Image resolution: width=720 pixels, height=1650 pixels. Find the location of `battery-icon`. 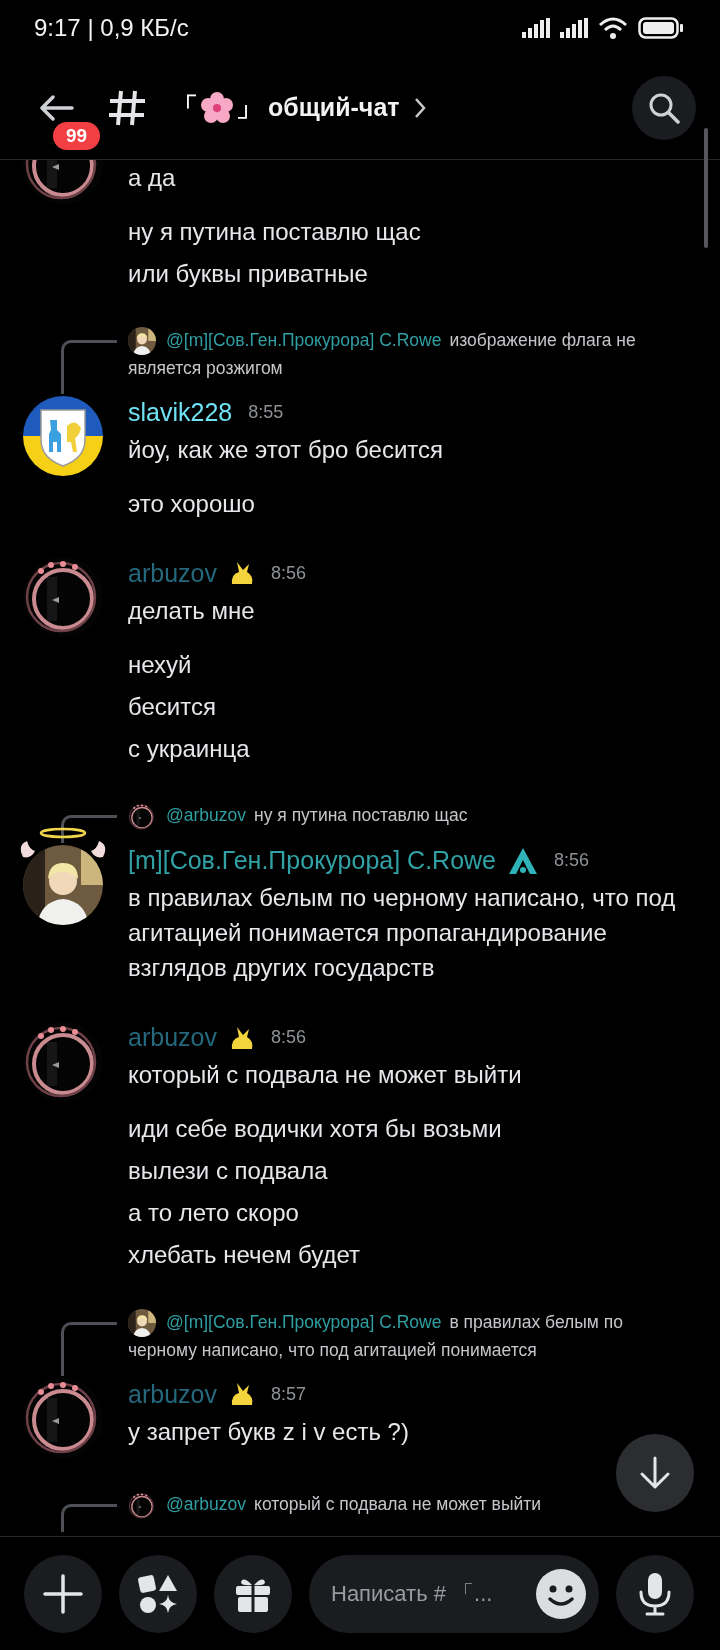

battery-icon is located at coordinates (661, 28).